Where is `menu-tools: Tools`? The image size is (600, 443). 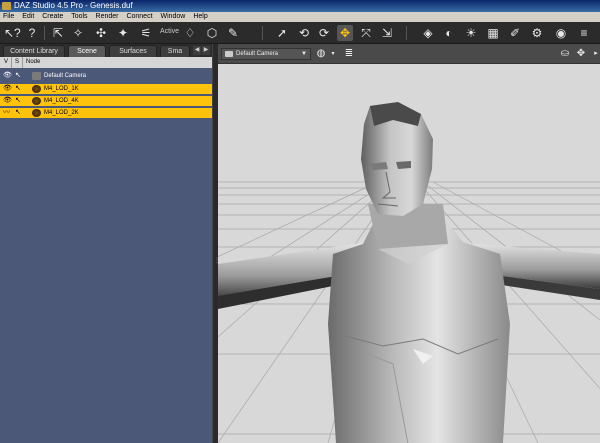 menu-tools: Tools is located at coordinates (79, 17).